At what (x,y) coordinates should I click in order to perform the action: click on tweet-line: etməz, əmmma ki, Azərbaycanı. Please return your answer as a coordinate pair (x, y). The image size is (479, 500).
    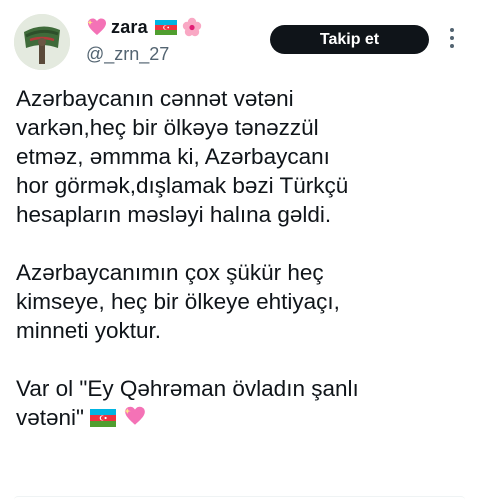
    Looking at the image, I should click on (173, 156).